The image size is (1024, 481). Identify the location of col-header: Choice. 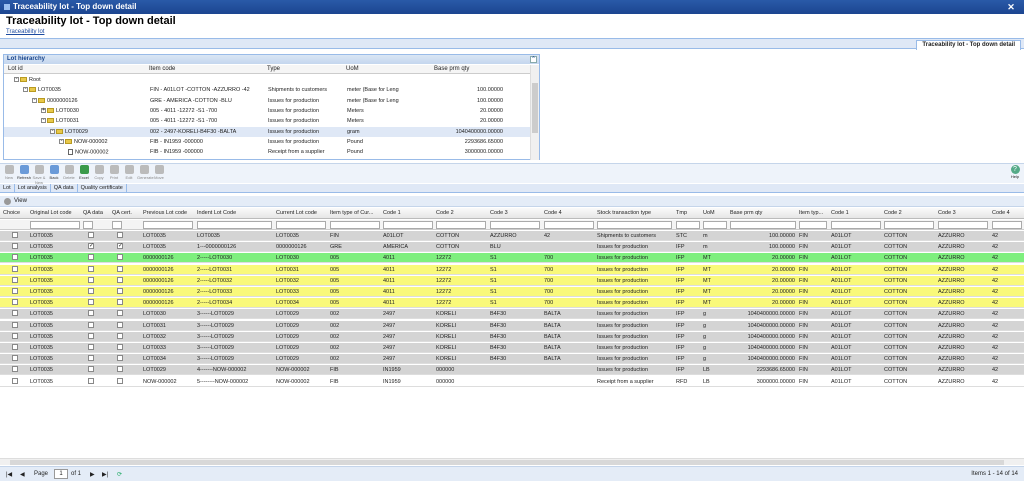
(11, 213).